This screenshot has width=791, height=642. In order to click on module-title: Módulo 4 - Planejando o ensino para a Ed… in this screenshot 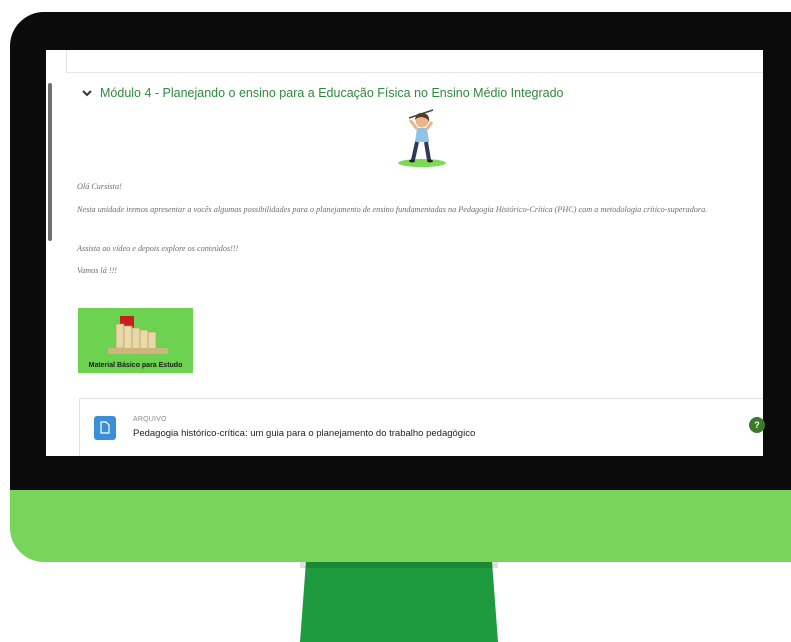, I will do `click(332, 93)`.